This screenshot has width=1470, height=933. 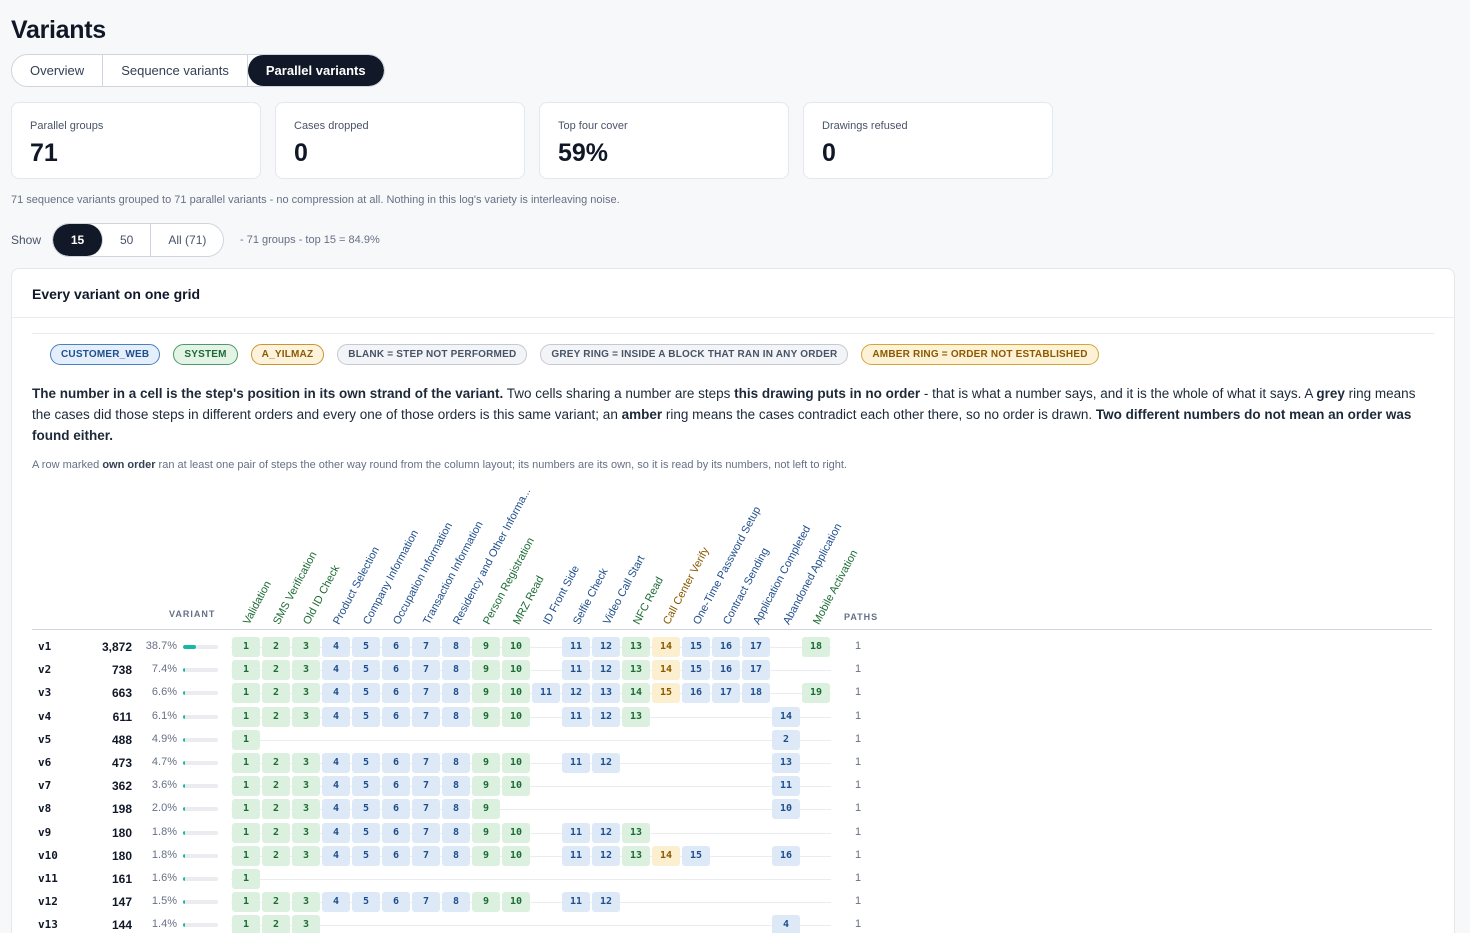 I want to click on variant-name: v13, so click(x=48, y=924).